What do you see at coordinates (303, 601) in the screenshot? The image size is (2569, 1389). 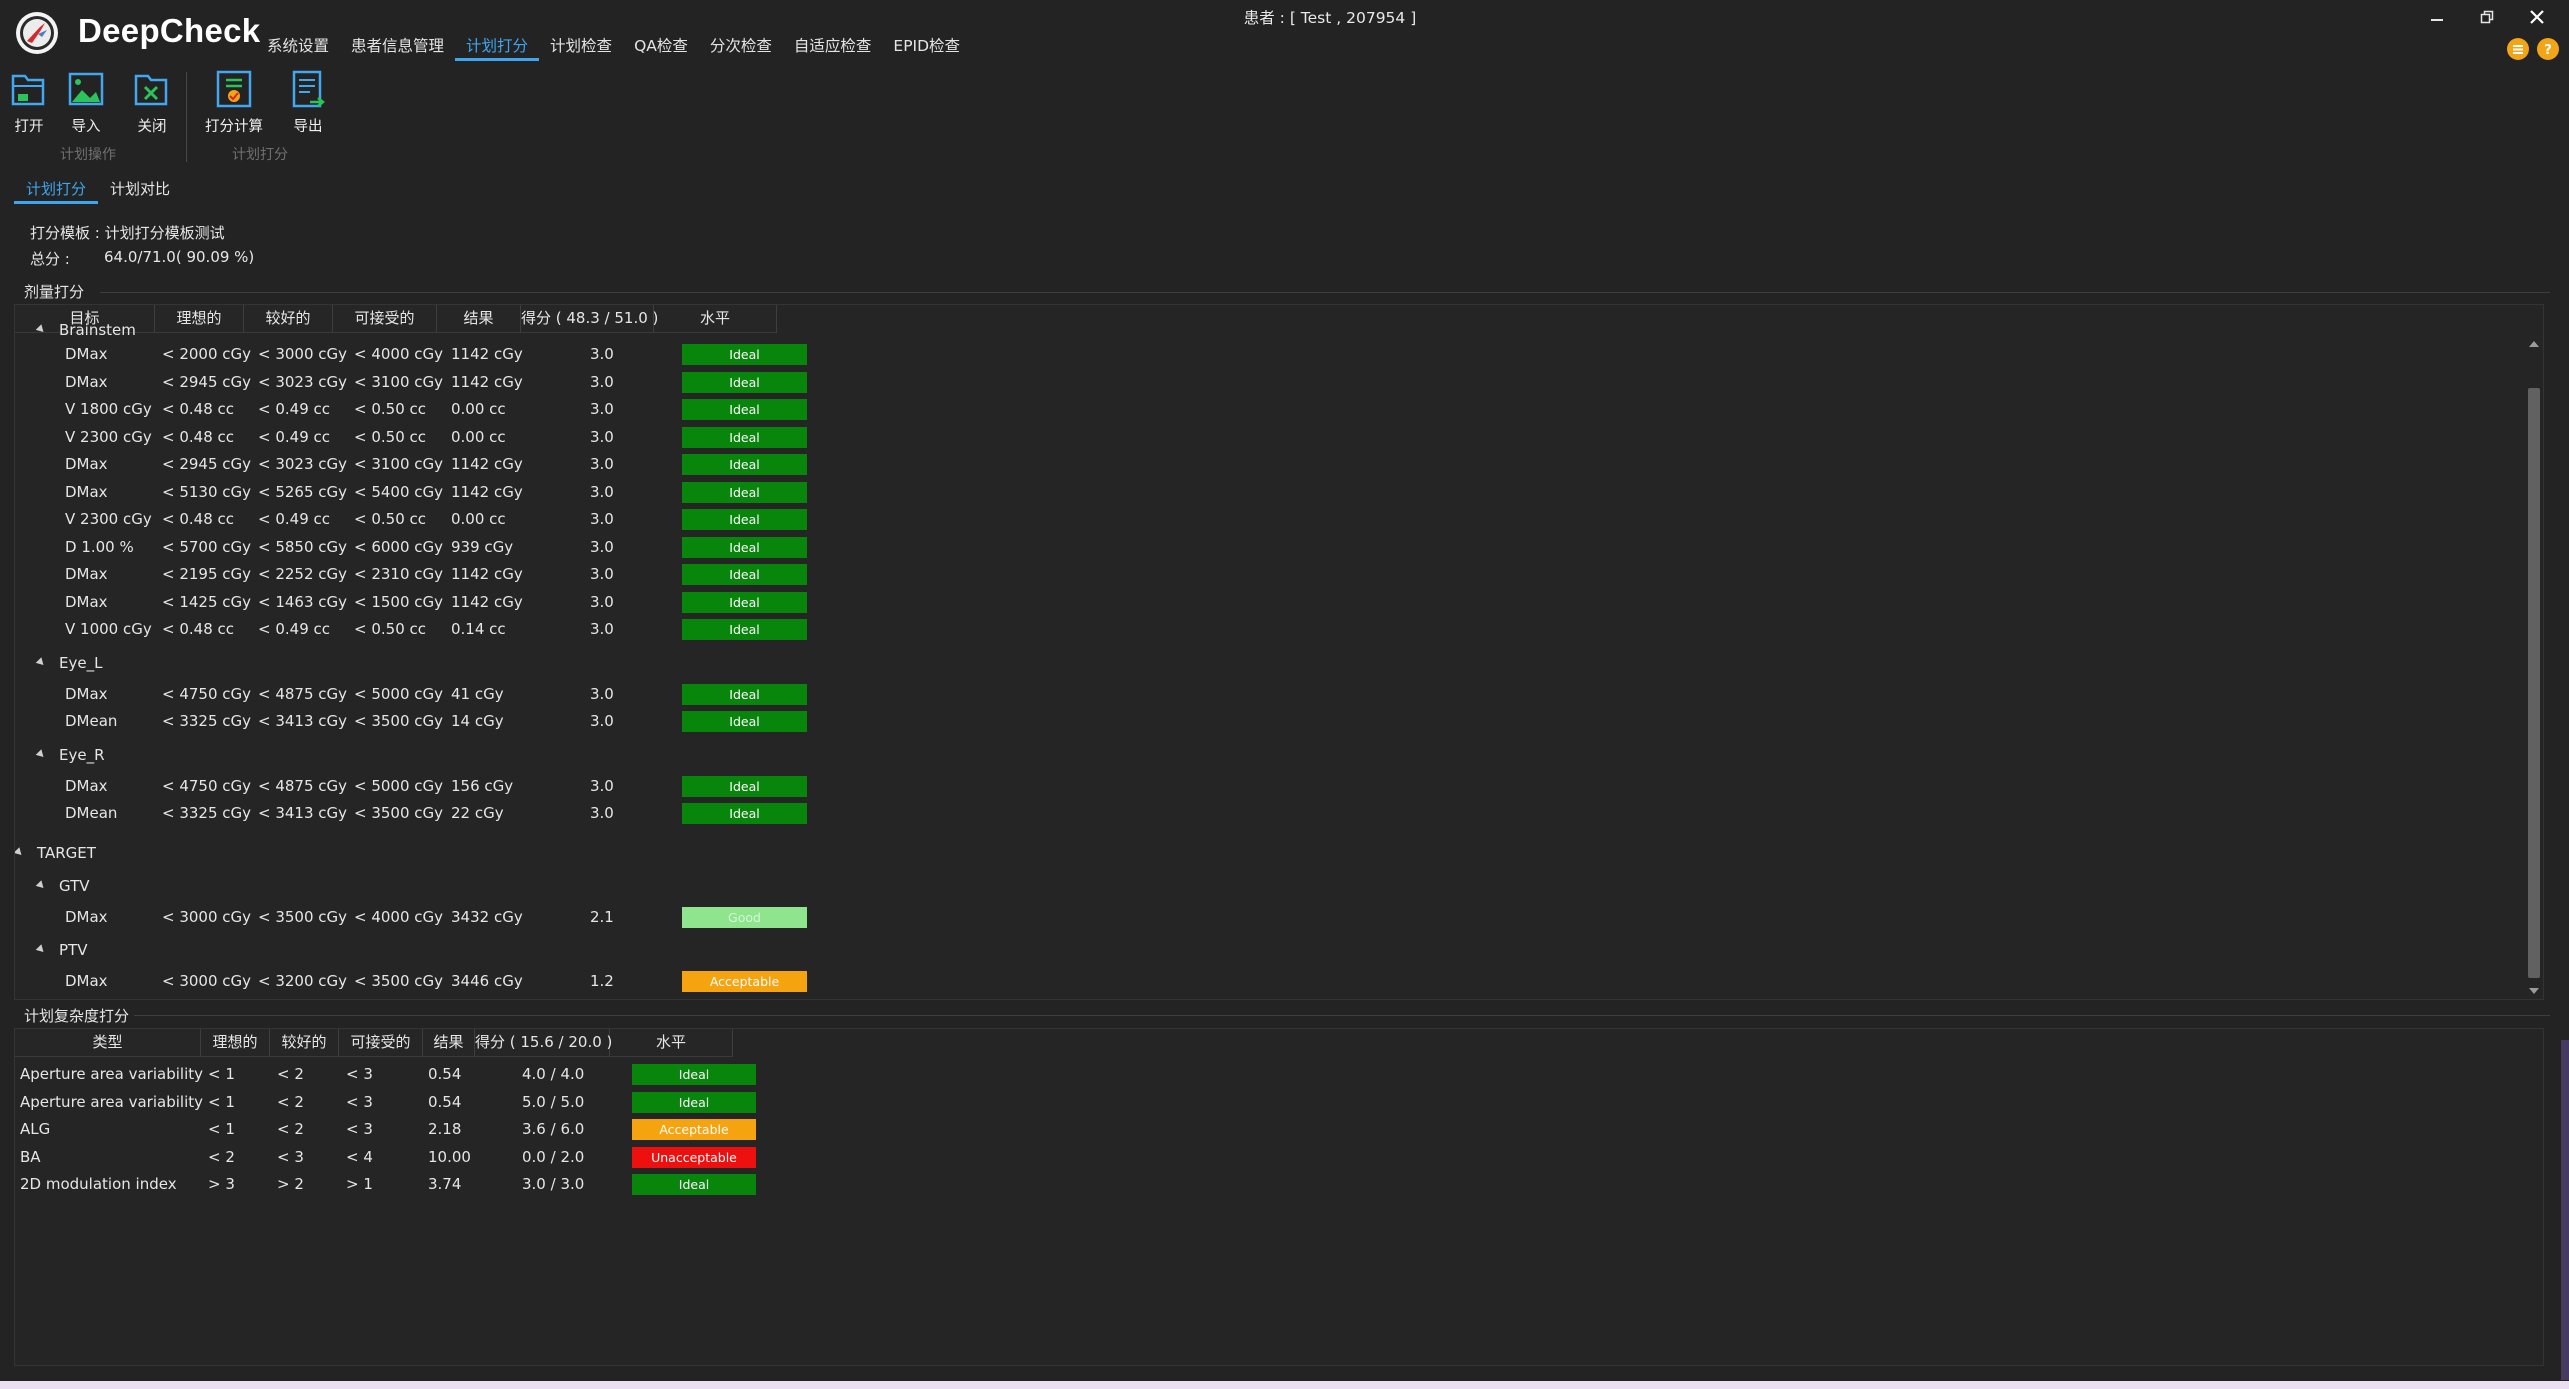 I see `cell-good: < 1463 cGy` at bounding box center [303, 601].